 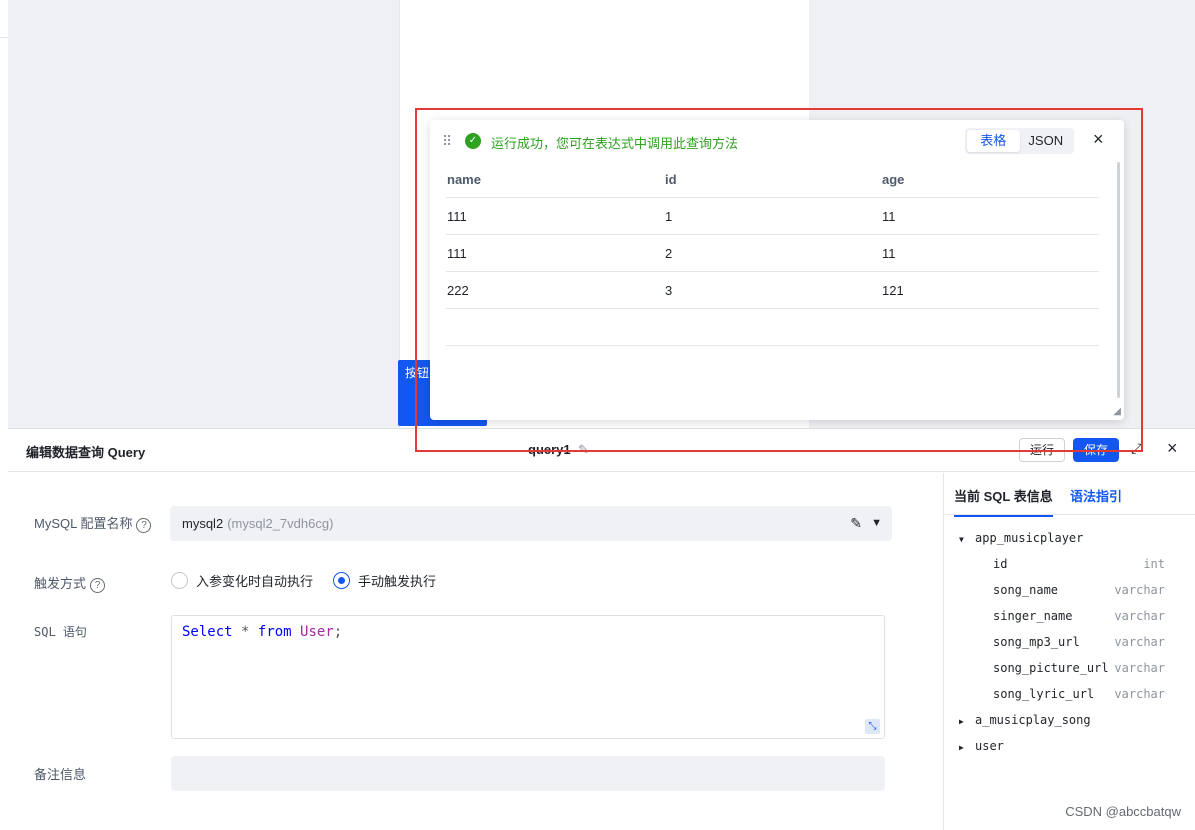 What do you see at coordinates (447, 141) in the screenshot?
I see `drag-handle-icon: ⠿` at bounding box center [447, 141].